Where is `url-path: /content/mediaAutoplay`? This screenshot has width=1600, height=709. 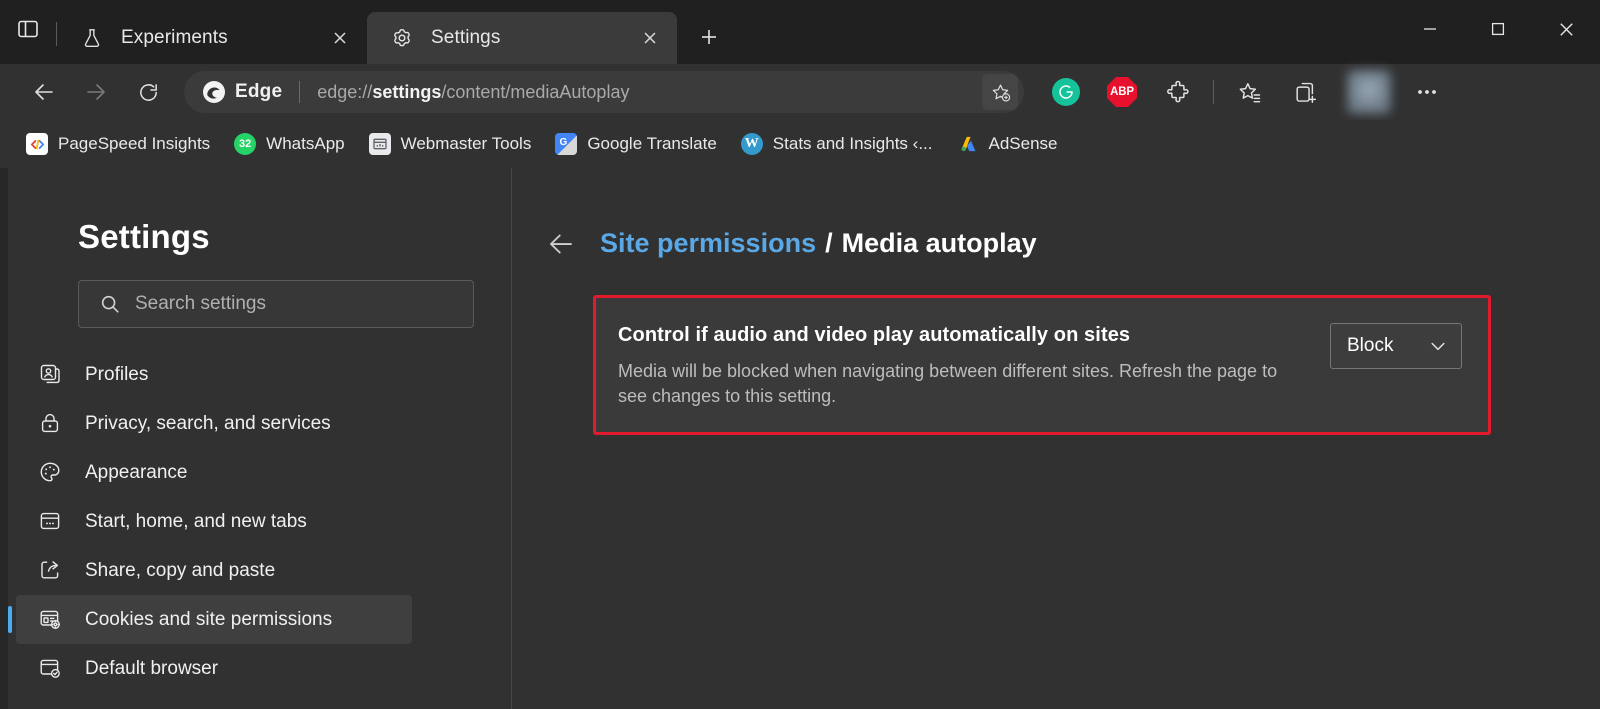
url-path: /content/mediaAutoplay is located at coordinates (535, 91).